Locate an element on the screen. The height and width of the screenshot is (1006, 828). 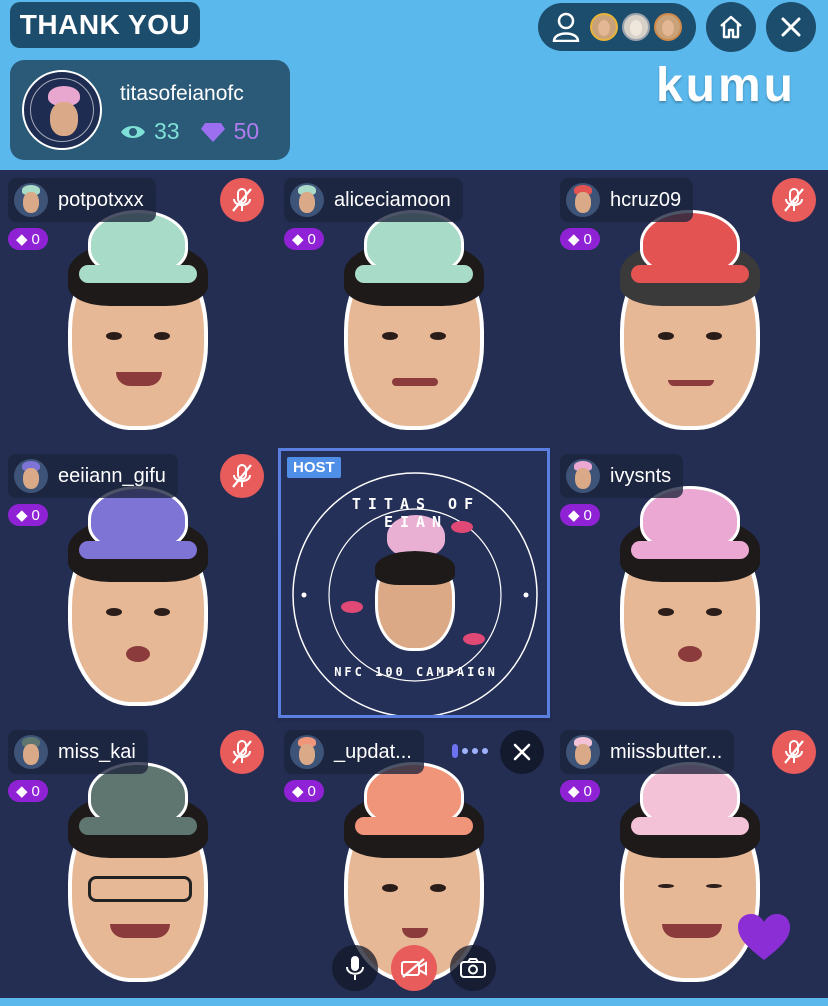
home-button is located at coordinates (731, 27).